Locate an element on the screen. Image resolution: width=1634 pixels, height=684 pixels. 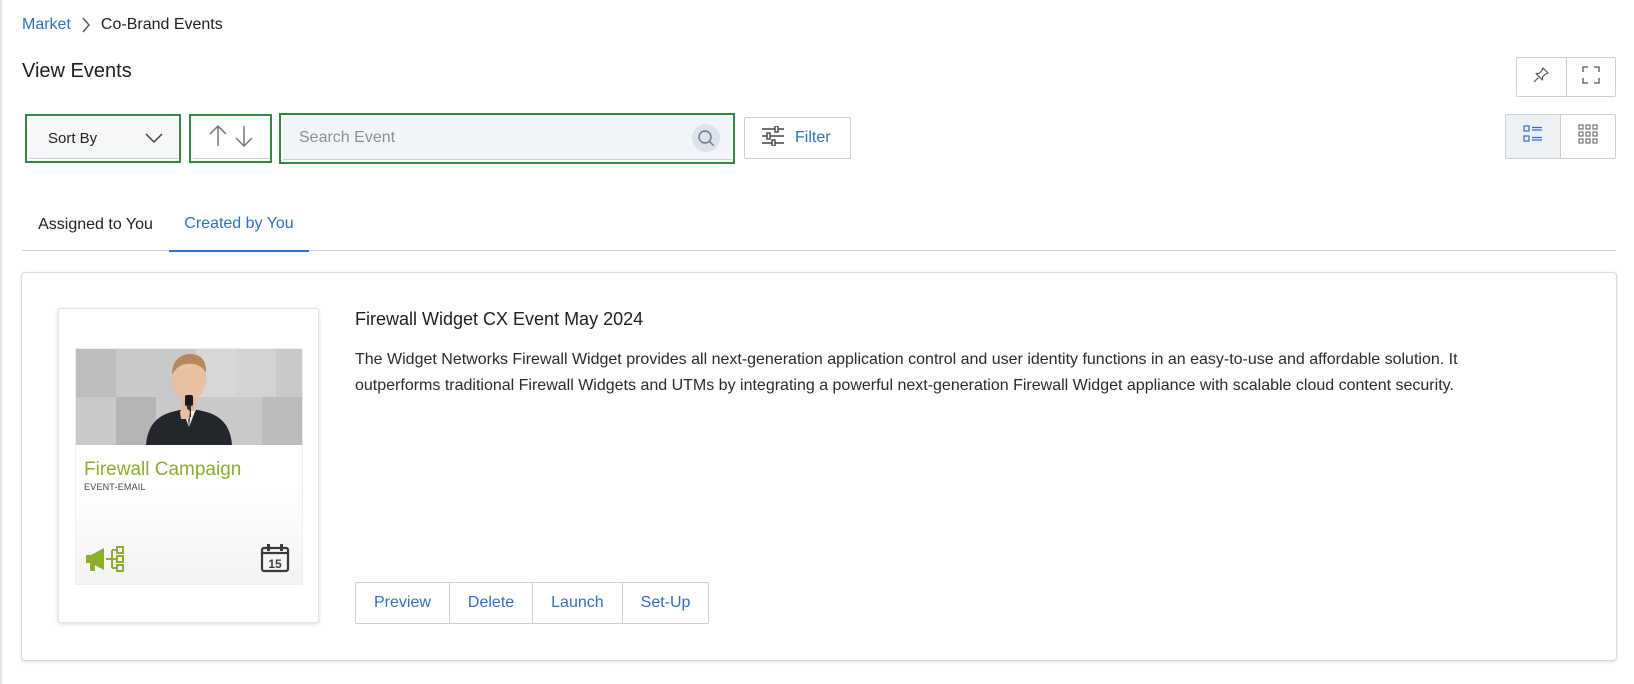
chevron-down-icon is located at coordinates (154, 140).